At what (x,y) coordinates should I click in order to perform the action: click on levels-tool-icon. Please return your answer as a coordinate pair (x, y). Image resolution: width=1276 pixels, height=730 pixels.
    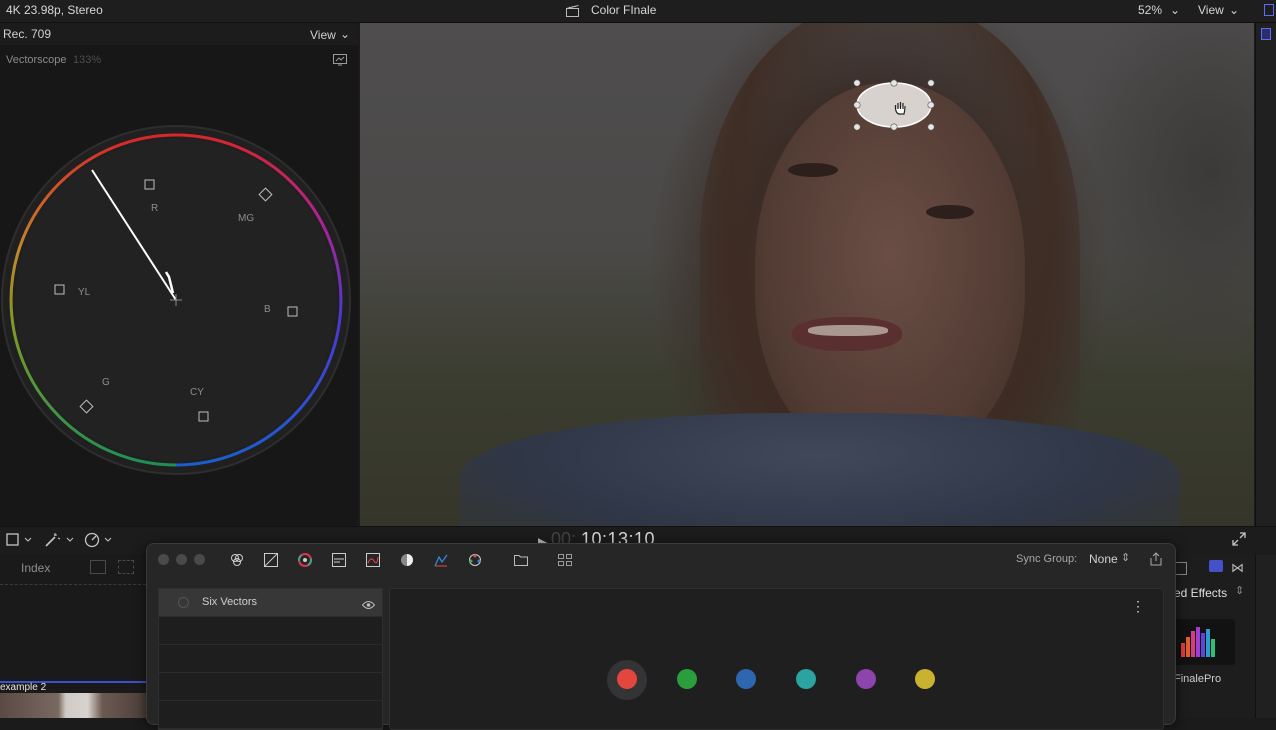
    Looking at the image, I should click on (339, 560).